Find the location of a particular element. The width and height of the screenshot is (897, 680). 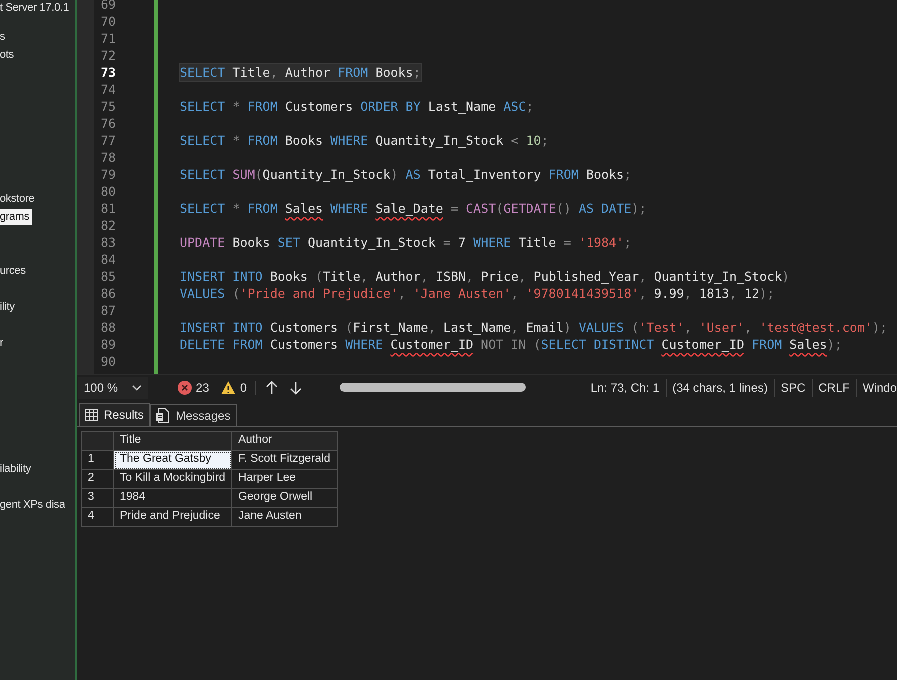

line-number: 88 is located at coordinates (109, 327).